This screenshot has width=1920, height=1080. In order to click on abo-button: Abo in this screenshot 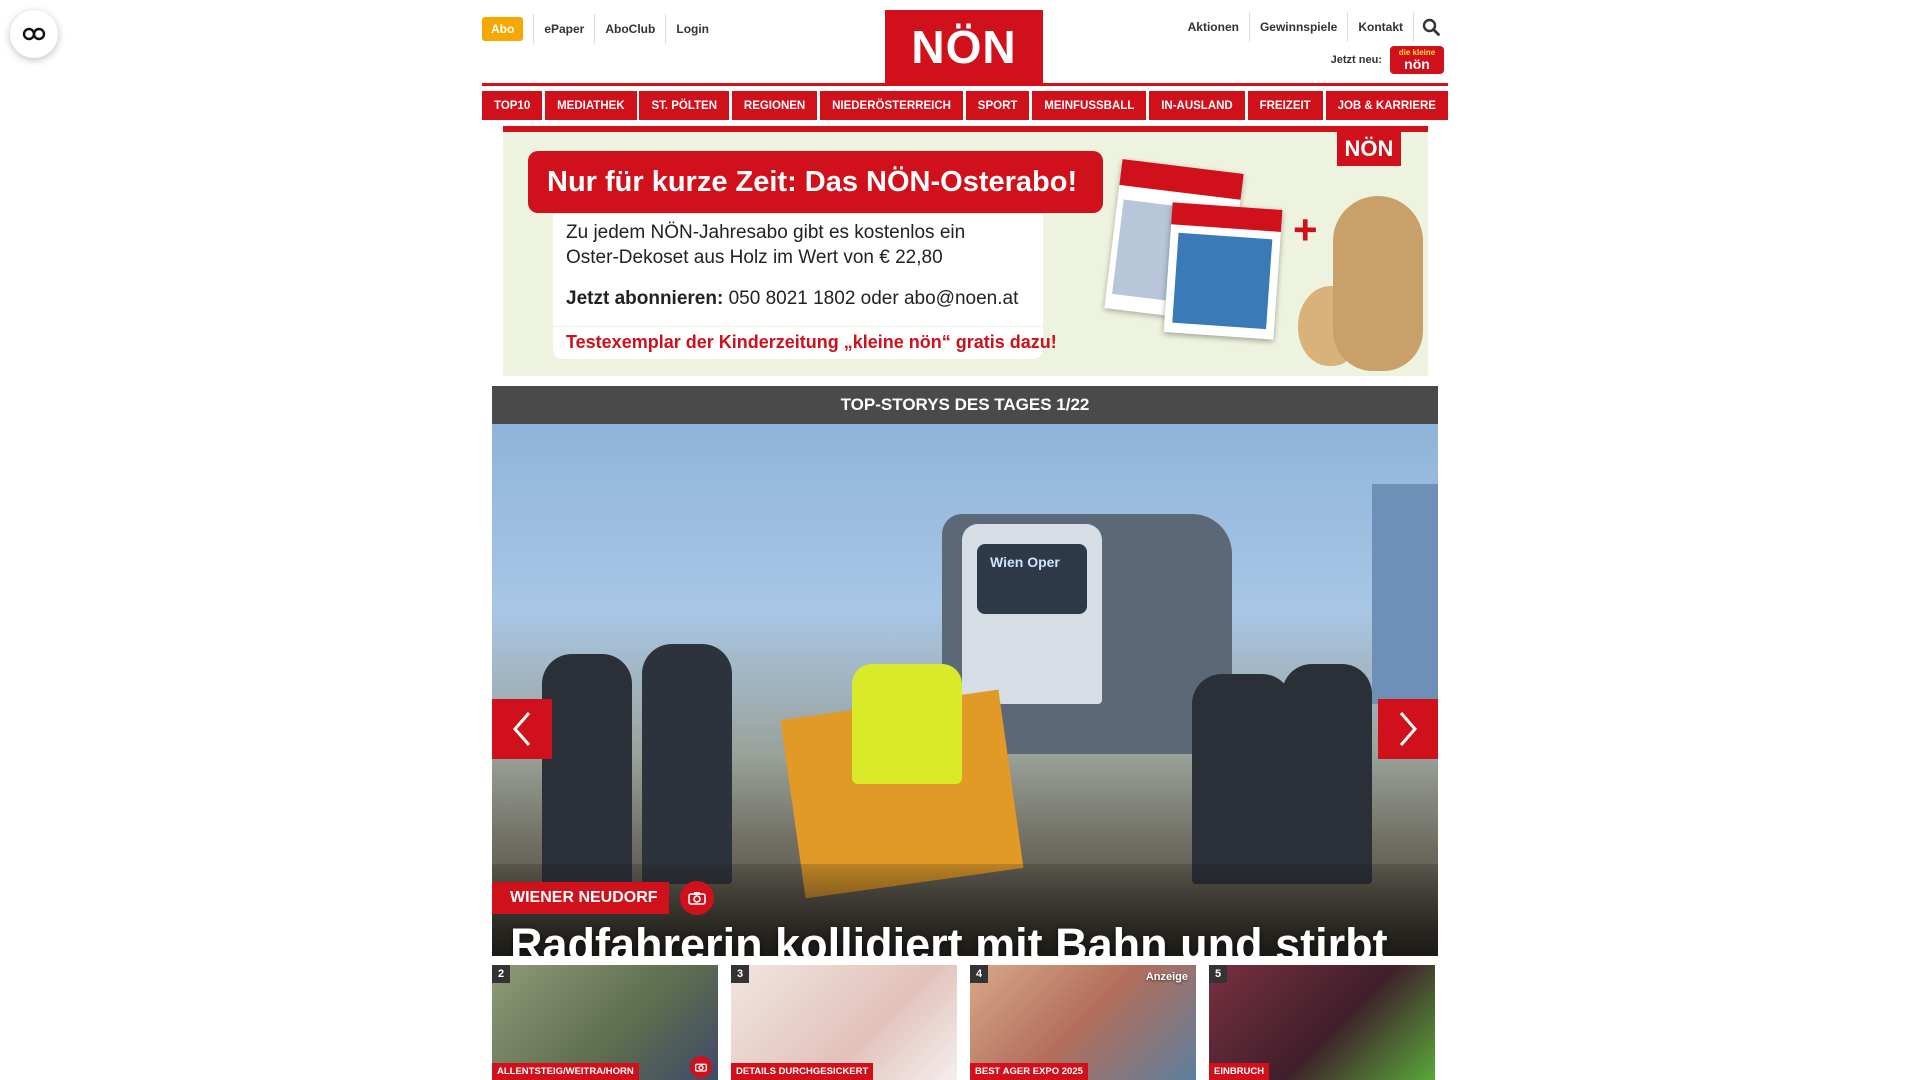, I will do `click(503, 29)`.